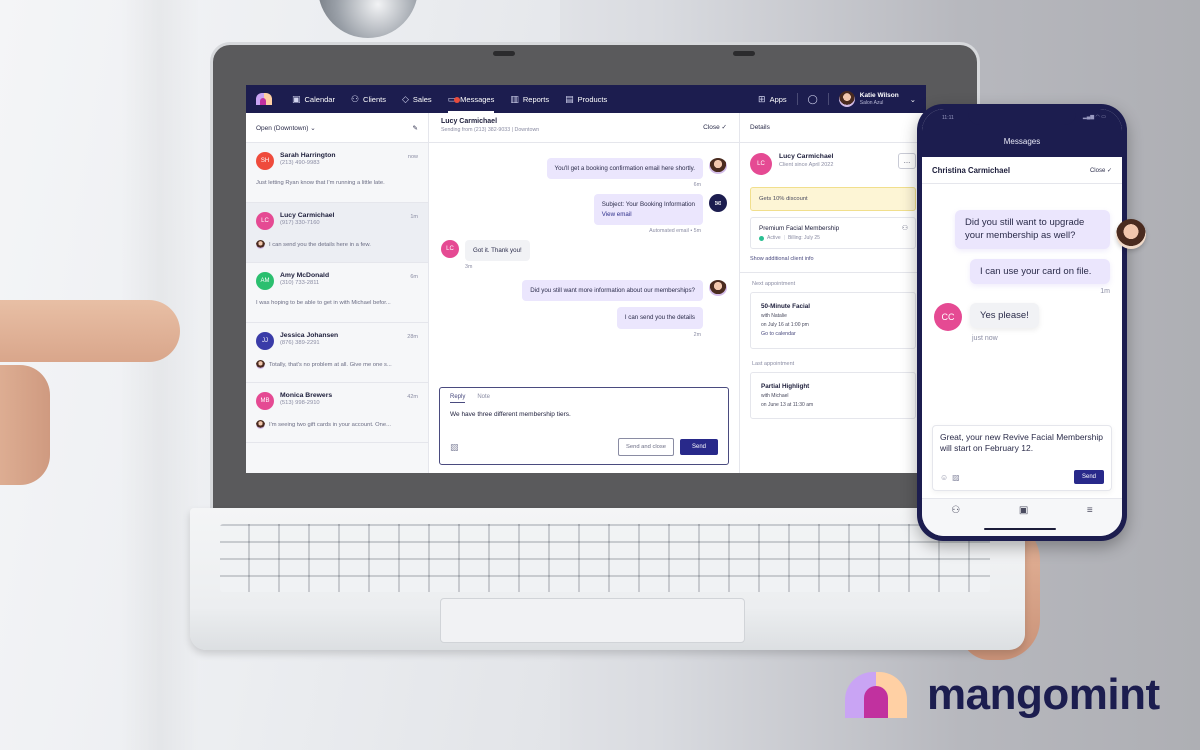 This screenshot has height=750, width=1200. Describe the element at coordinates (514, 98) in the screenshot. I see `reports-icon: ▥` at that location.